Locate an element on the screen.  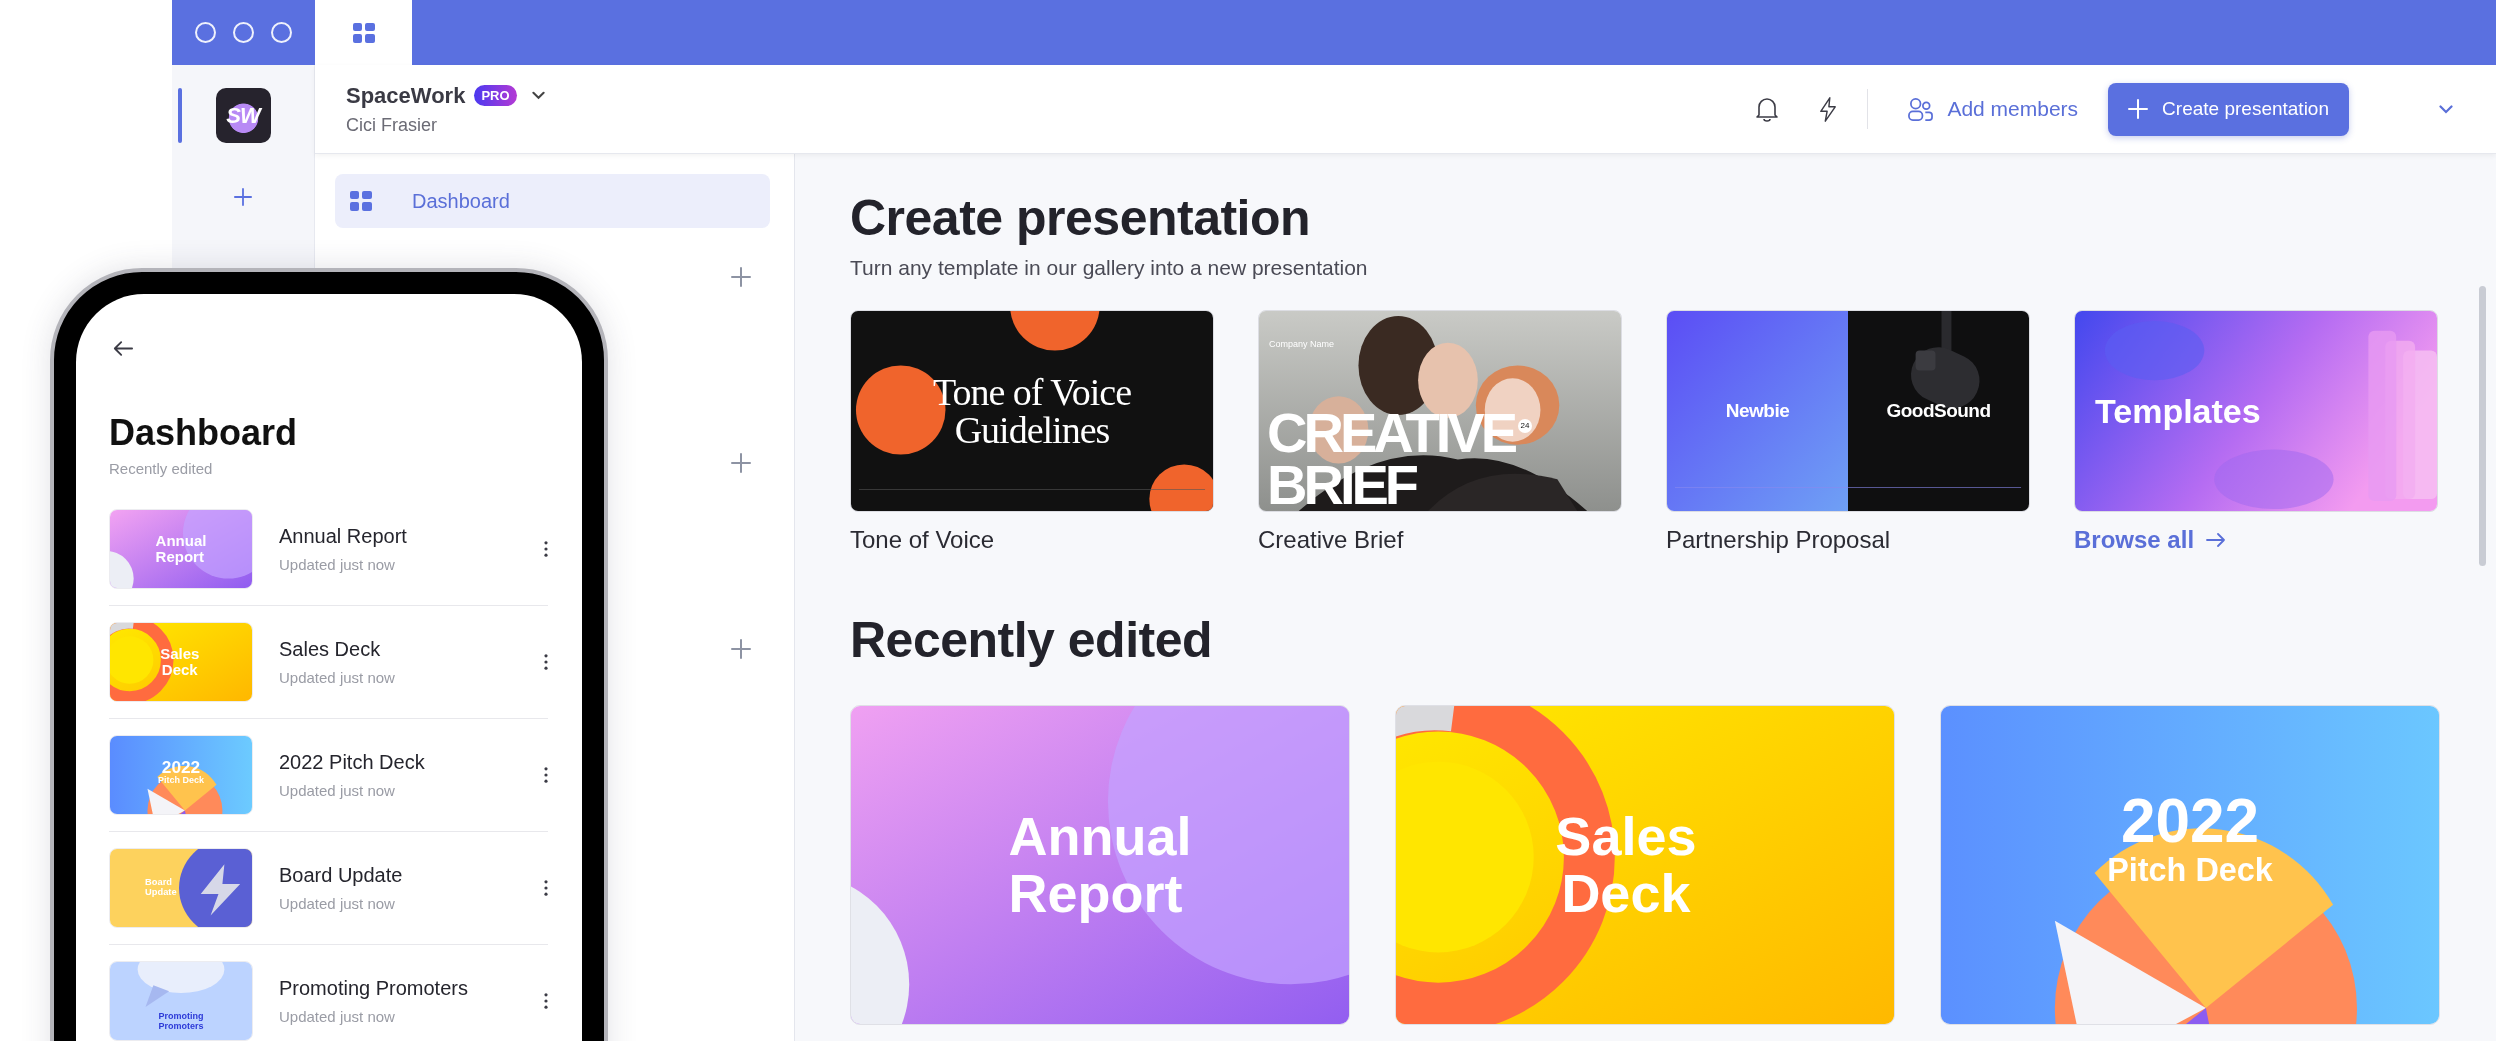
add-members-button: Add members is located at coordinates (1993, 109).